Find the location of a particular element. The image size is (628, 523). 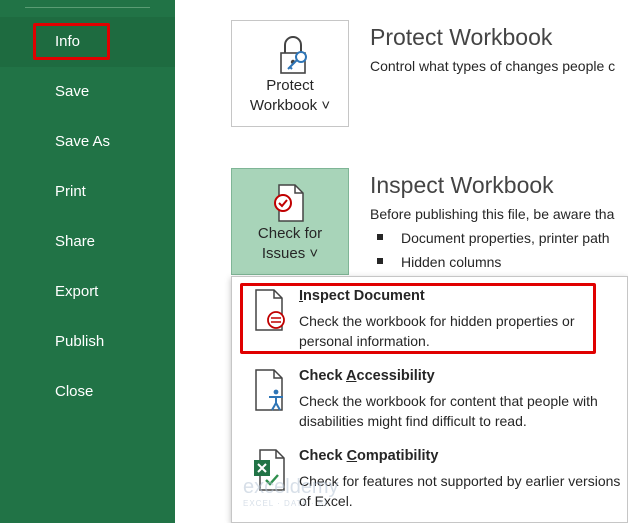

inspect-bullet: Document properties, printer path is located at coordinates (493, 238).